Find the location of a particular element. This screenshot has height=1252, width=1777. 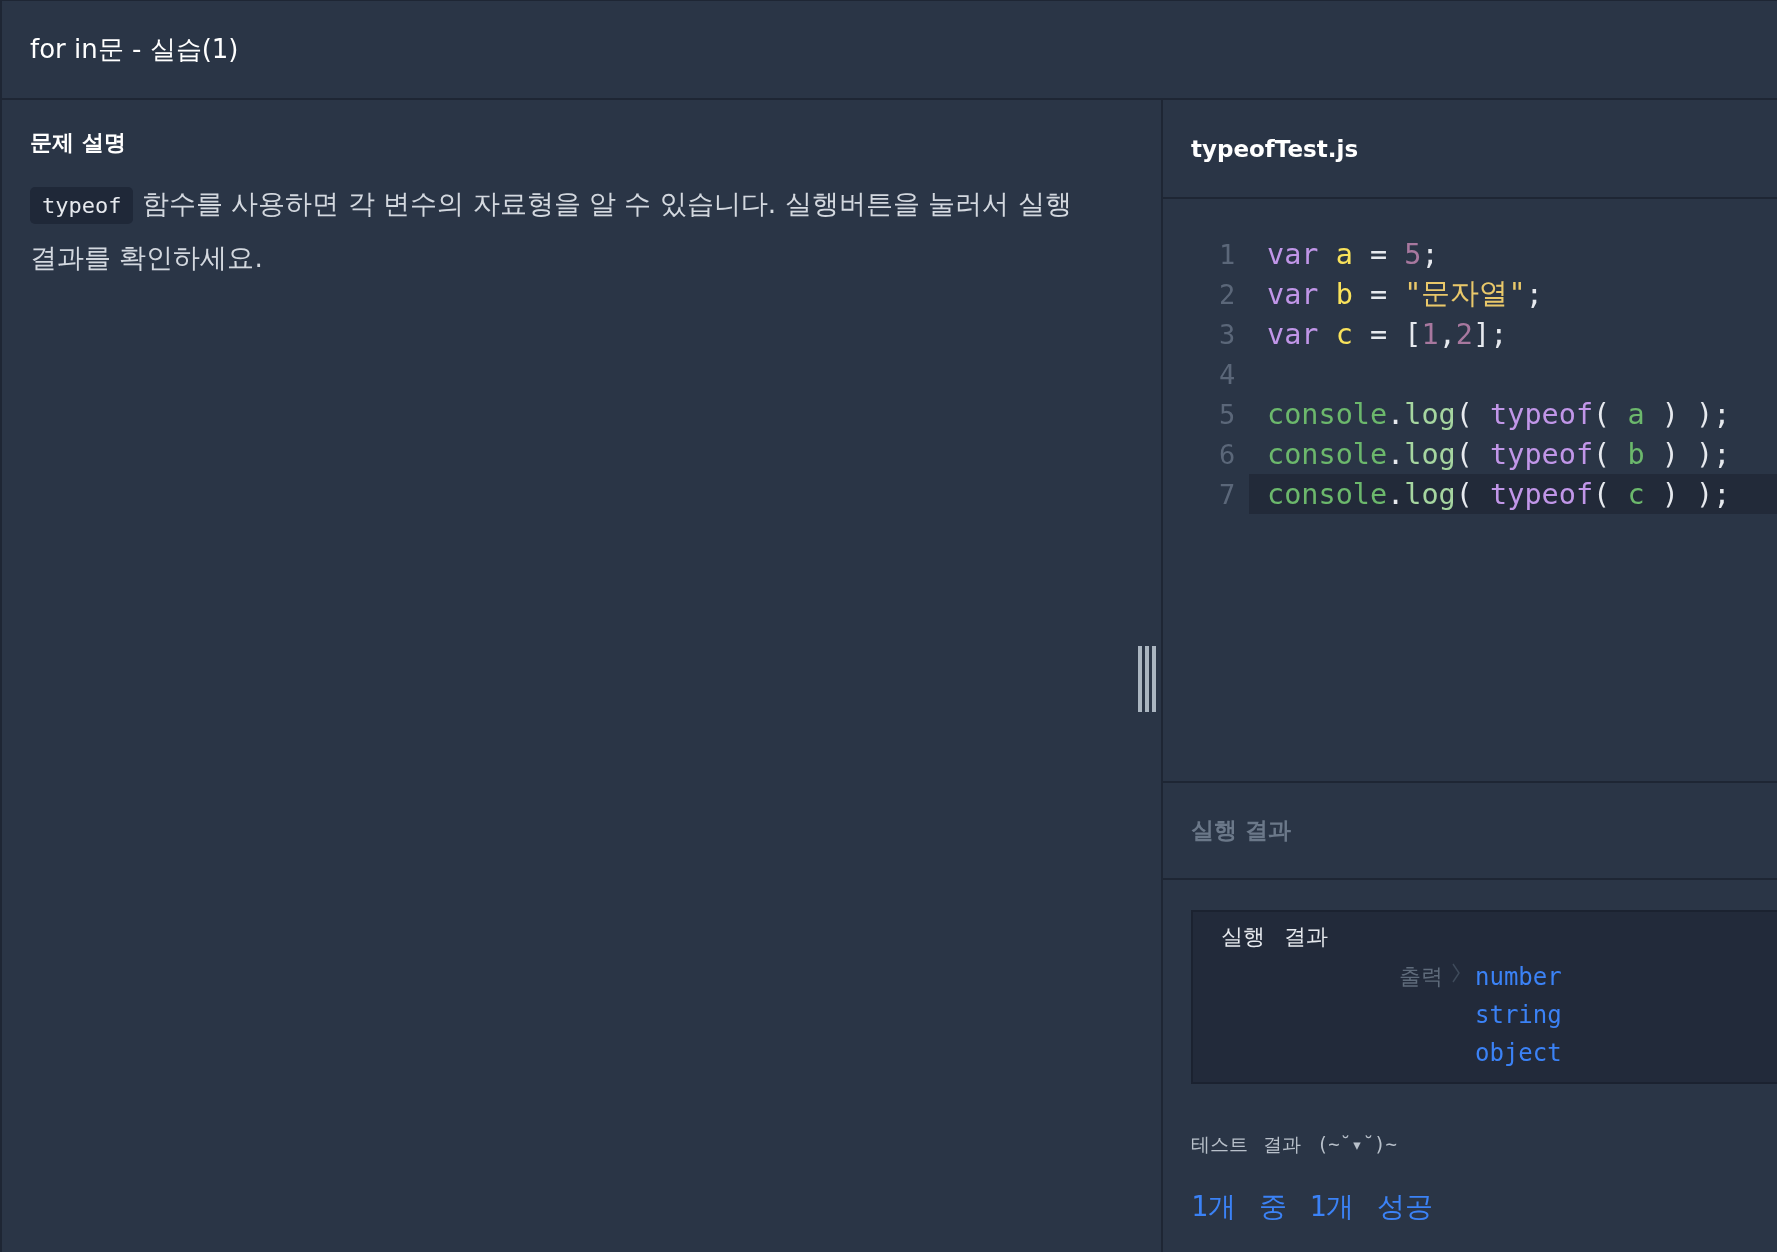

code-line: console.log( typeof( b ) ); is located at coordinates (1499, 454).